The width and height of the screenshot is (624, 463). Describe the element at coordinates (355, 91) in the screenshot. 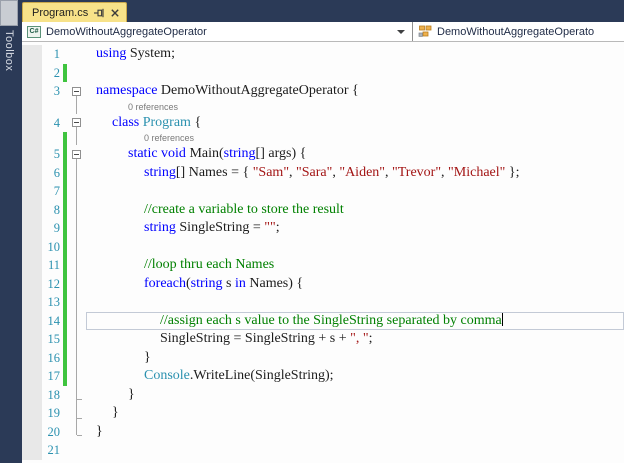

I see `code-text: namespace DemoWithoutAggregateOperator {` at that location.